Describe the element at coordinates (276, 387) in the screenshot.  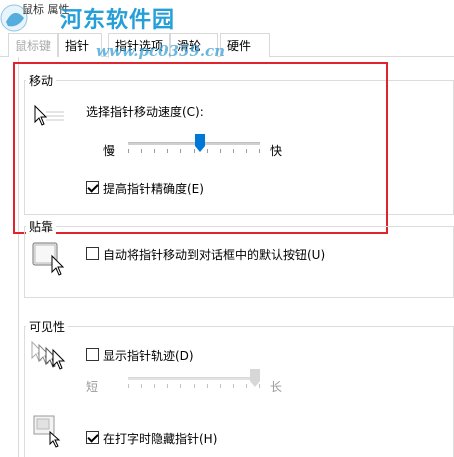
I see `long-label: 长` at that location.